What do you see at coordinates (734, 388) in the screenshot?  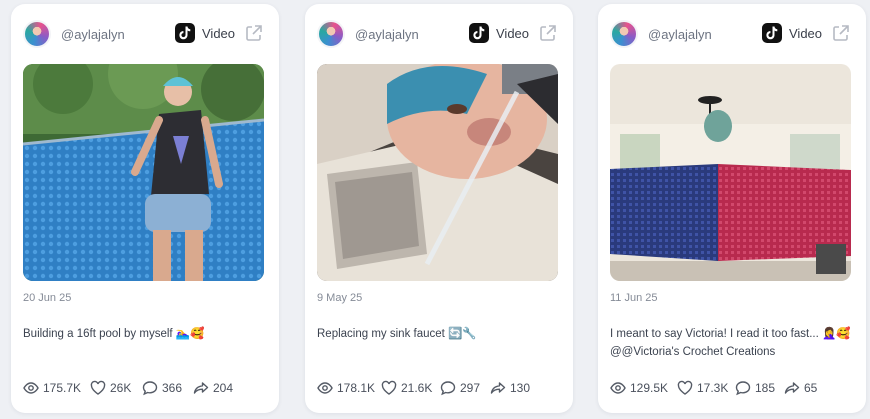 I see `post-stats: 129.5K 17.3K 185 65` at bounding box center [734, 388].